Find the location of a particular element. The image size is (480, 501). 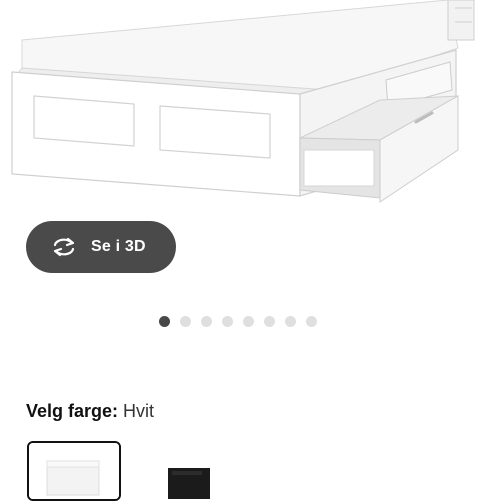

color-selector-label: Velg farge: Hvit is located at coordinates (90, 411).